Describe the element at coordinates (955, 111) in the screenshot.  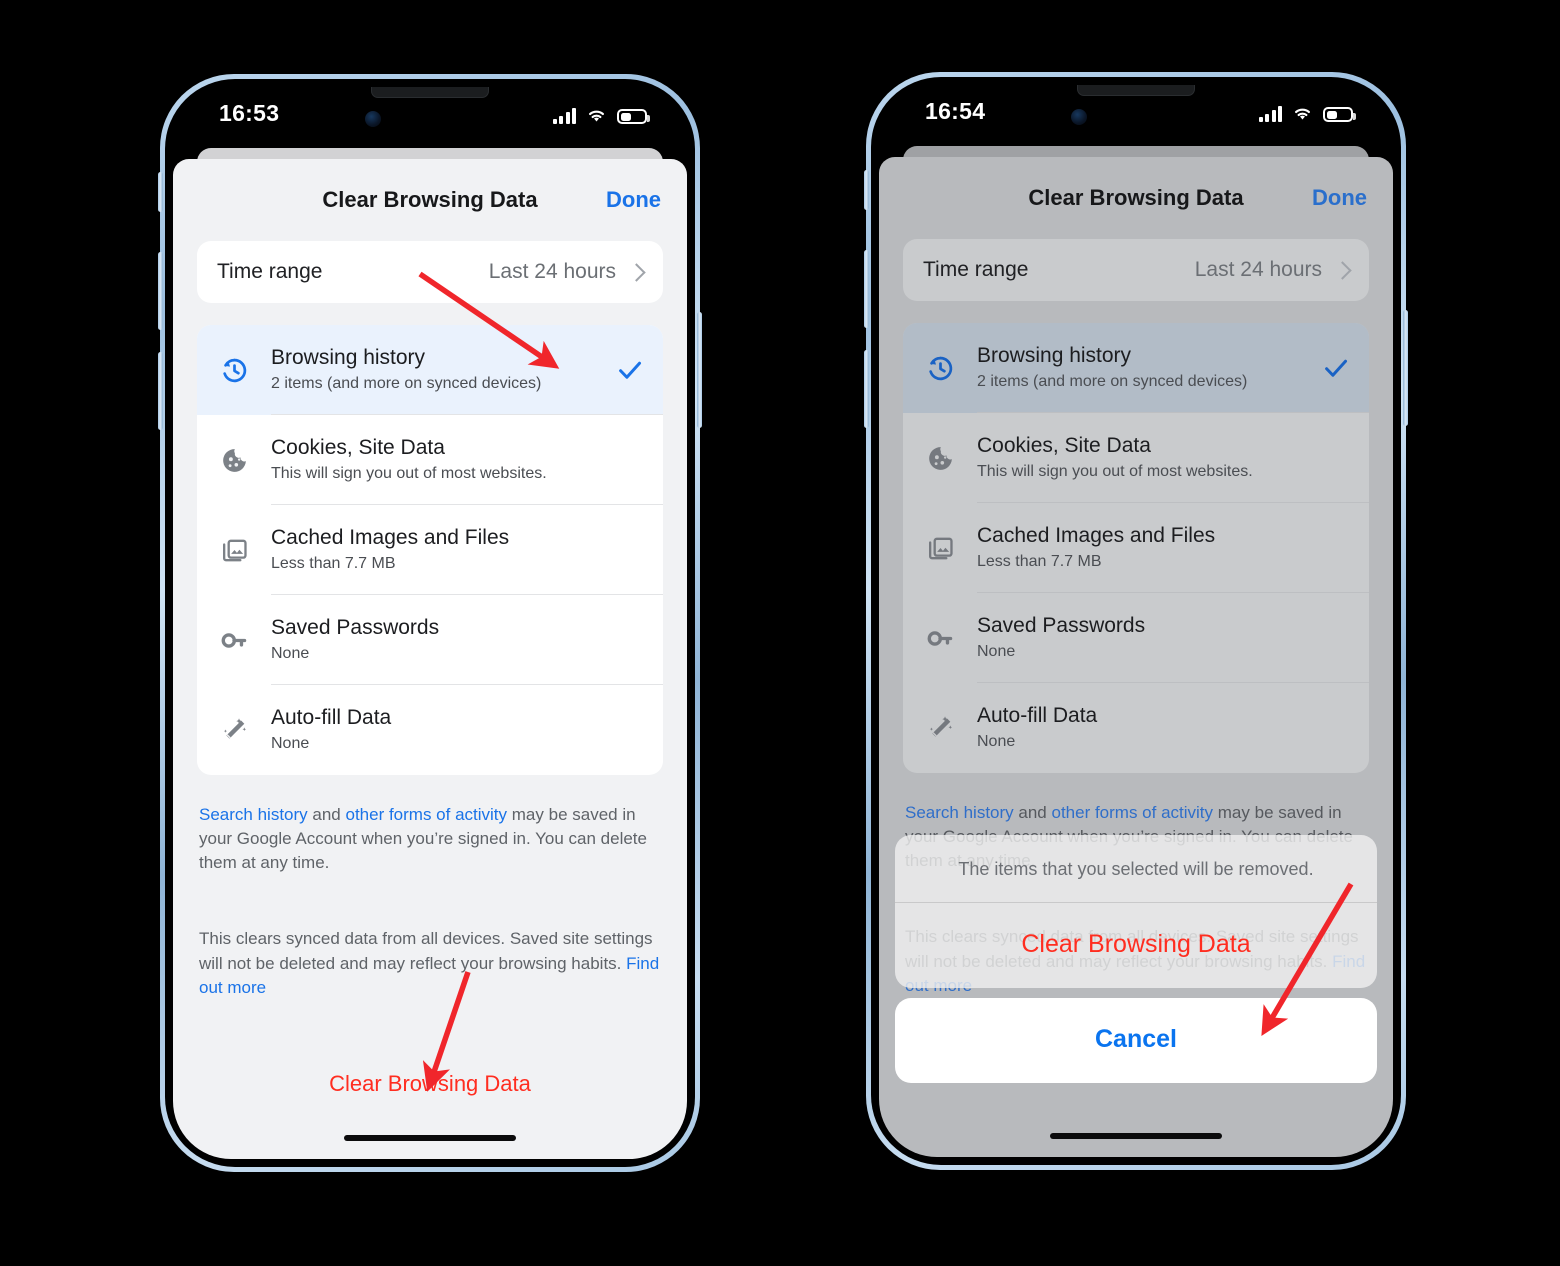
I see `status-time: 16:54` at that location.